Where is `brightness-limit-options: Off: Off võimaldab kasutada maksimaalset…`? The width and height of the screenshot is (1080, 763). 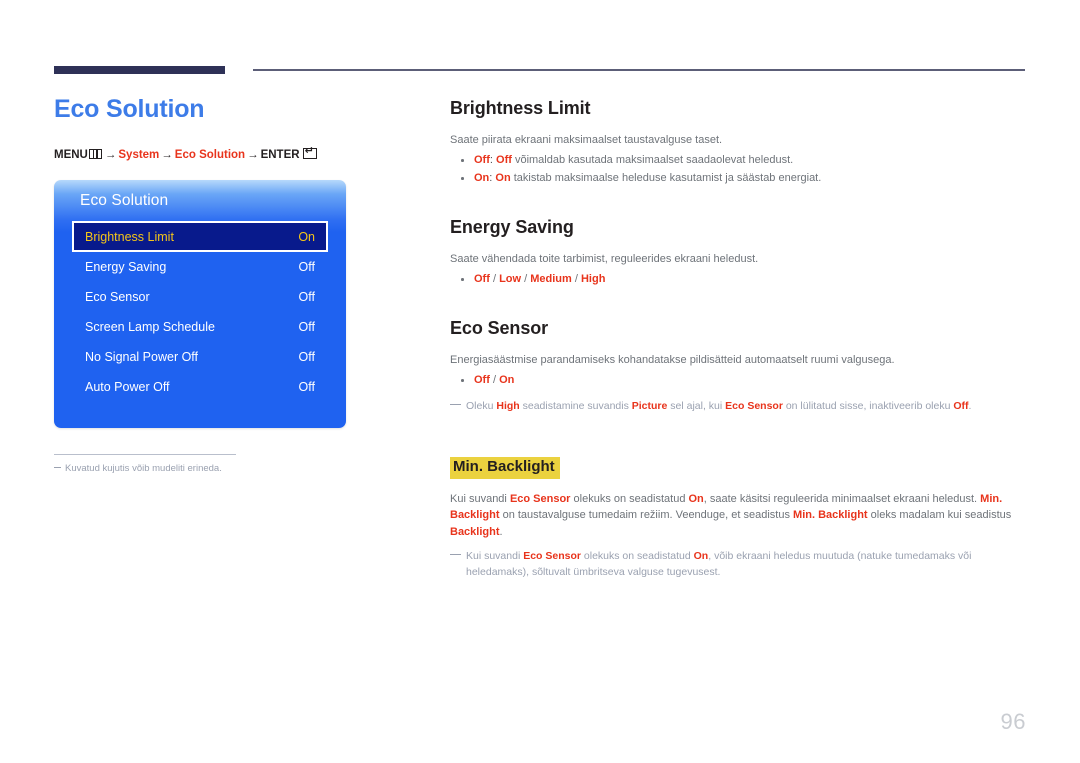
brightness-limit-options: Off: Off võimaldab kasutada maksimaalset… is located at coordinates (740, 170).